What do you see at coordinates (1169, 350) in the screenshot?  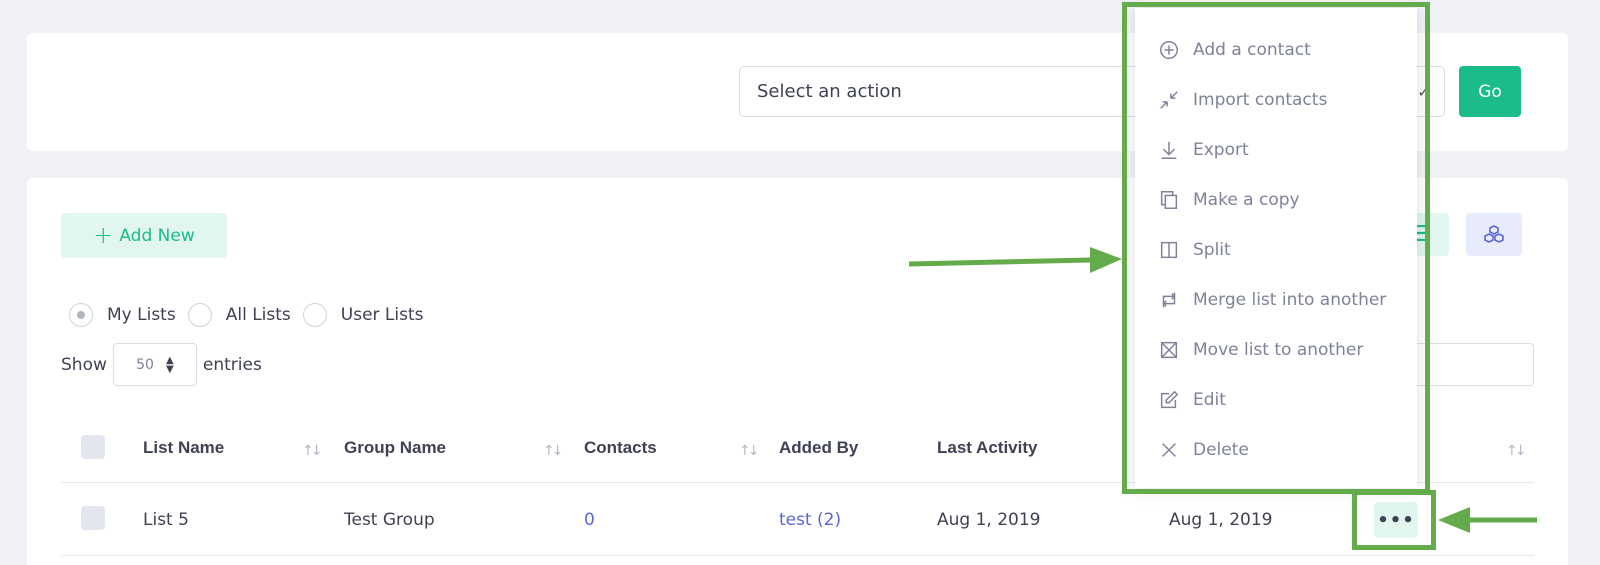 I see `expand-icon` at bounding box center [1169, 350].